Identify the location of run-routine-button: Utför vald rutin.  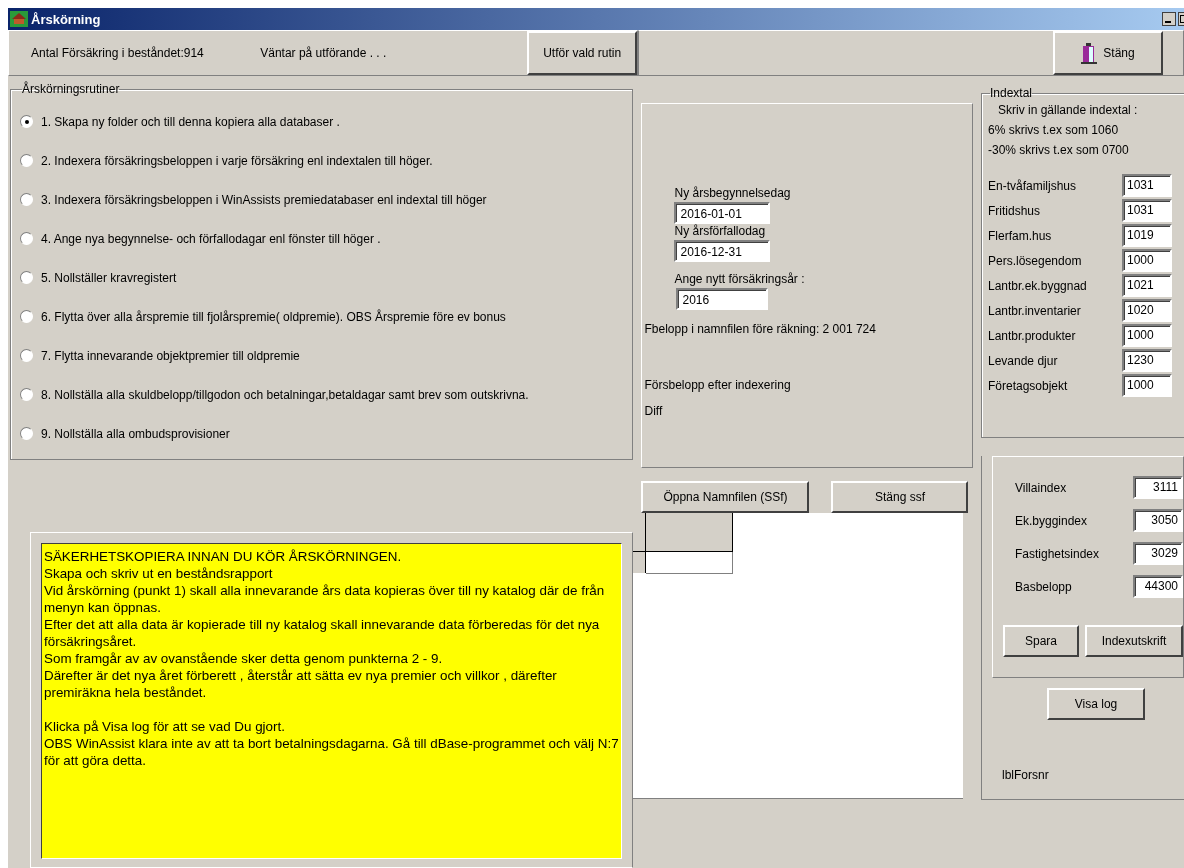
(582, 53).